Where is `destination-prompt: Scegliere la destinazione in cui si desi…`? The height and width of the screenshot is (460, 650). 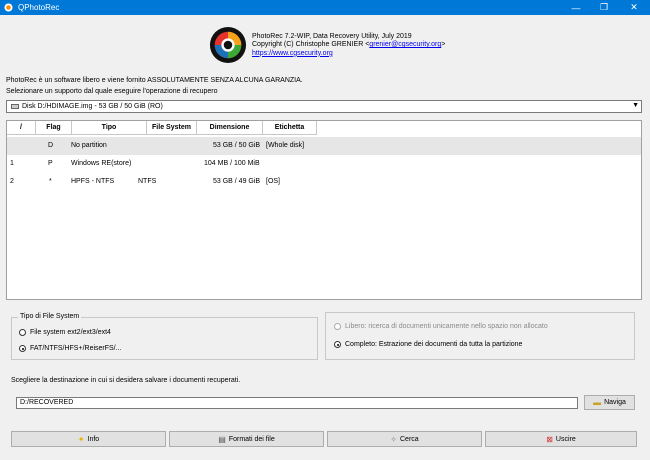
destination-prompt: Scegliere la destinazione in cui si desi… is located at coordinates (126, 380).